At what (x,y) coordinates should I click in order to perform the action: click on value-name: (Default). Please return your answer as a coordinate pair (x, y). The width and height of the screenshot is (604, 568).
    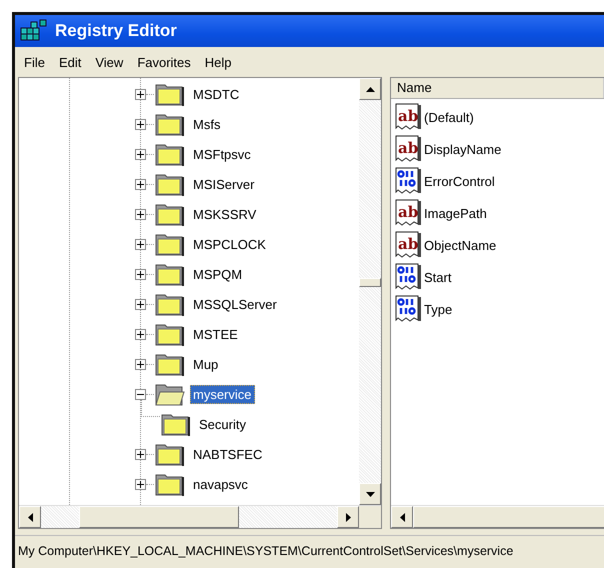
    Looking at the image, I should click on (449, 117).